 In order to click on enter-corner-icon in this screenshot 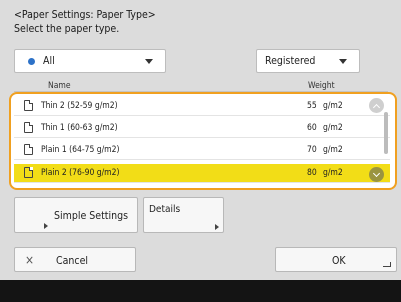, I will do `click(387, 264)`.